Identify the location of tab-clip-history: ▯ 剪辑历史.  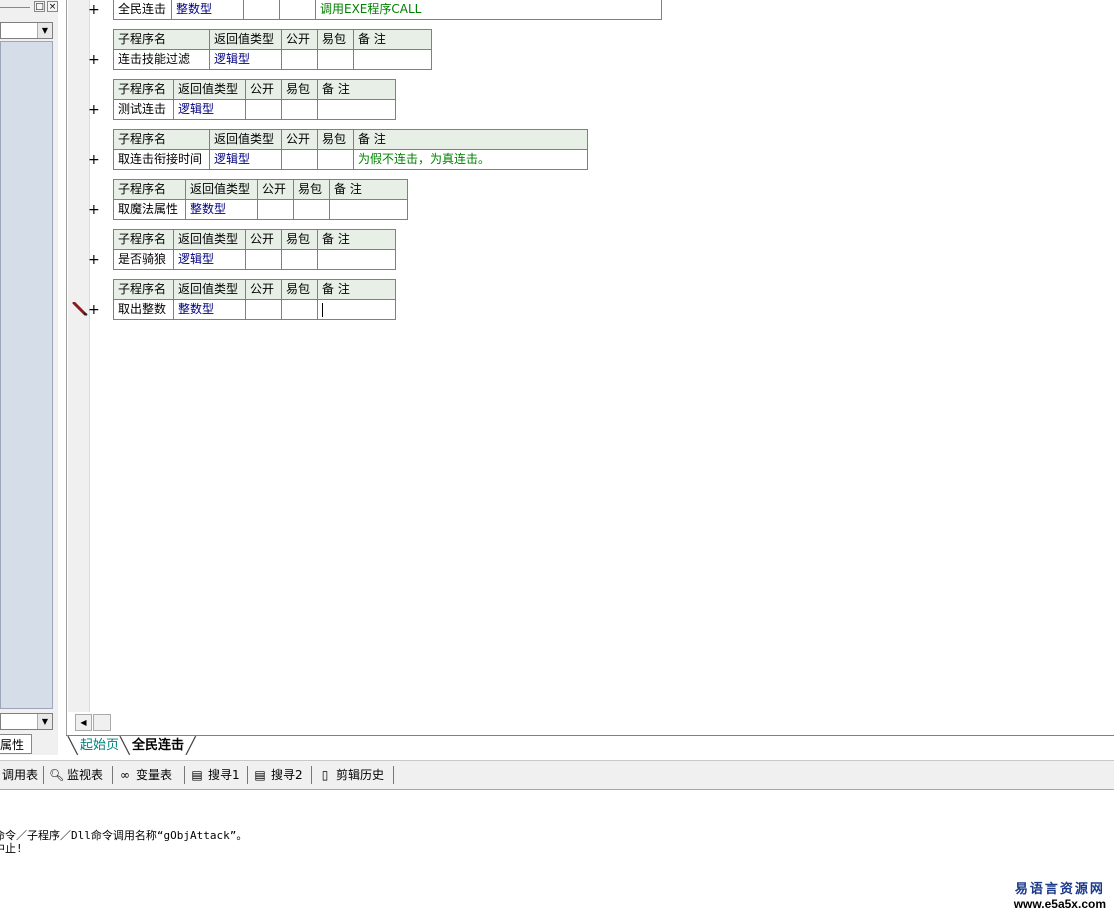
(351, 775).